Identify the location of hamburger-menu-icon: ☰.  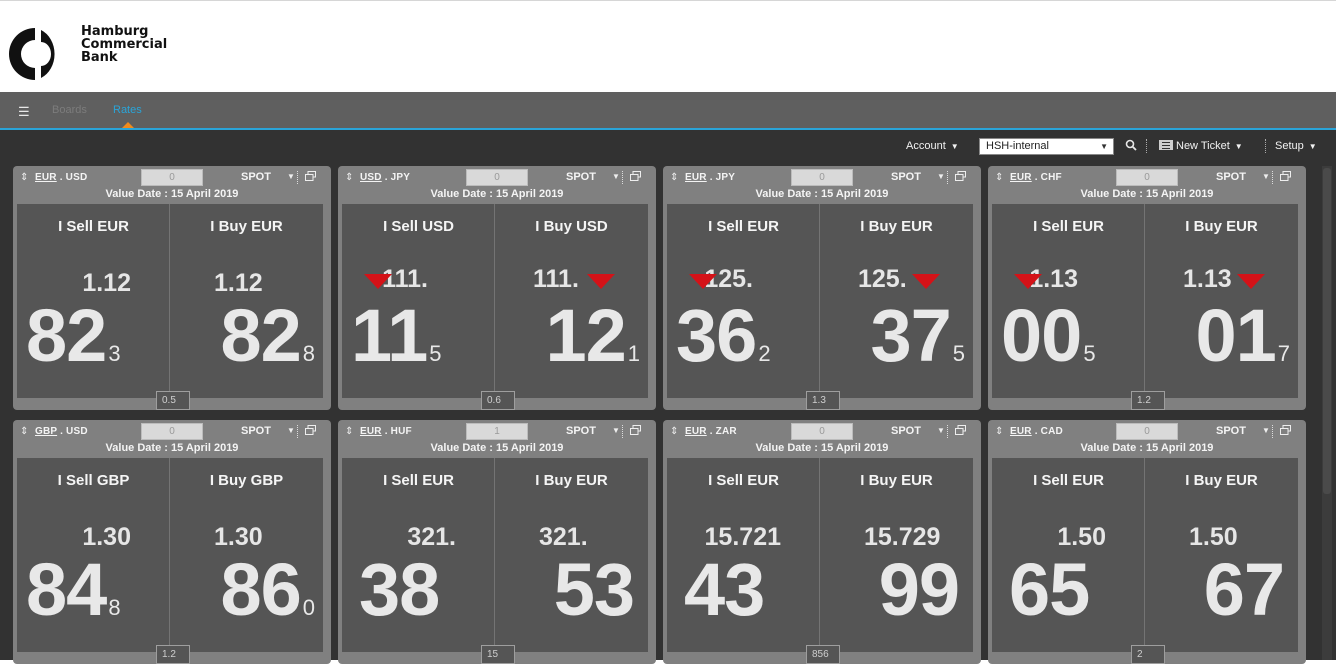
(24, 111).